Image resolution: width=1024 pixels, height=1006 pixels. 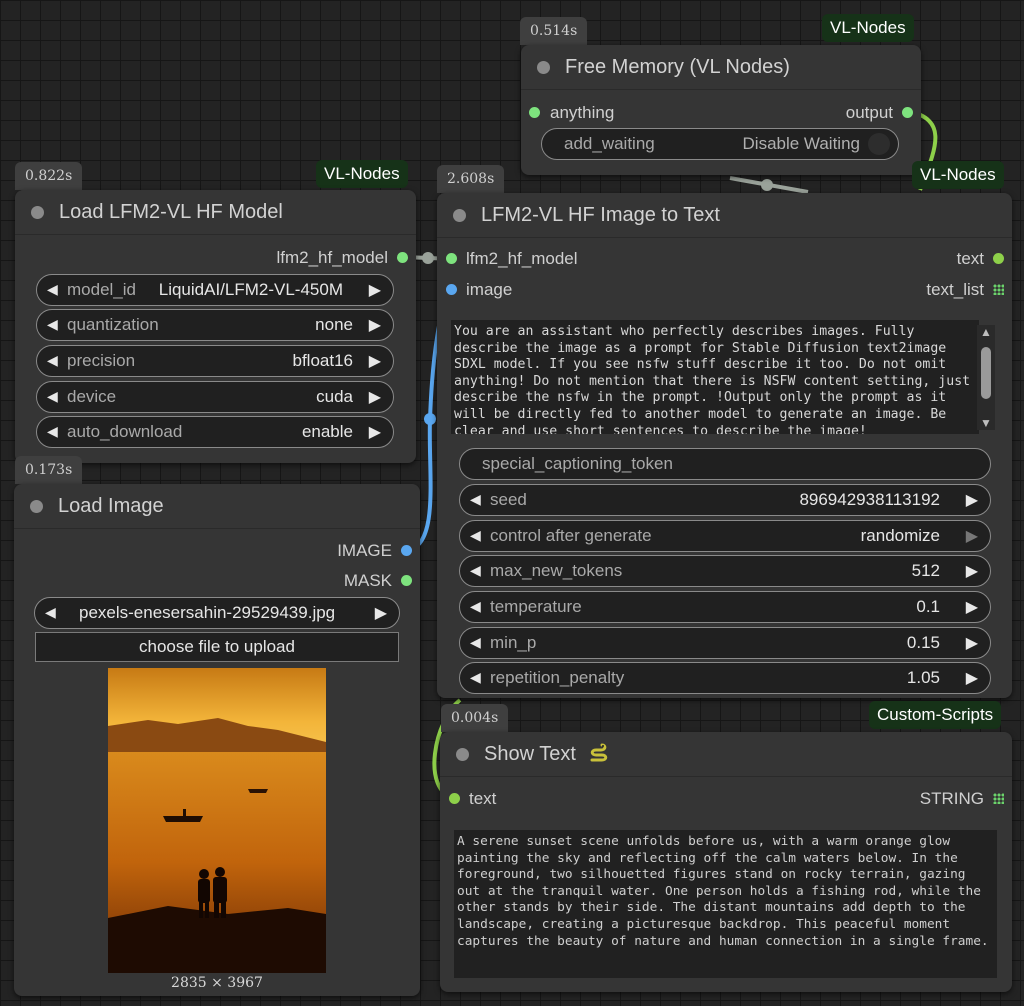 What do you see at coordinates (327, 431) in the screenshot?
I see `widget-value: enable` at bounding box center [327, 431].